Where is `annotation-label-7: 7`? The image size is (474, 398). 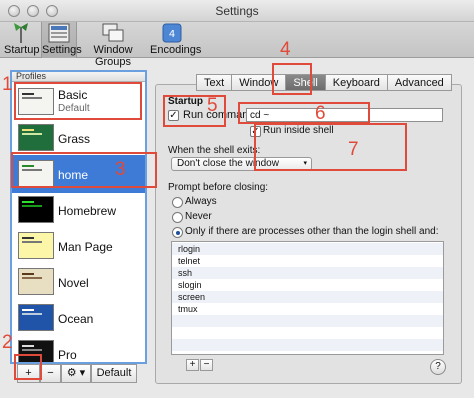
annotation-label-7: 7 is located at coordinates (353, 149).